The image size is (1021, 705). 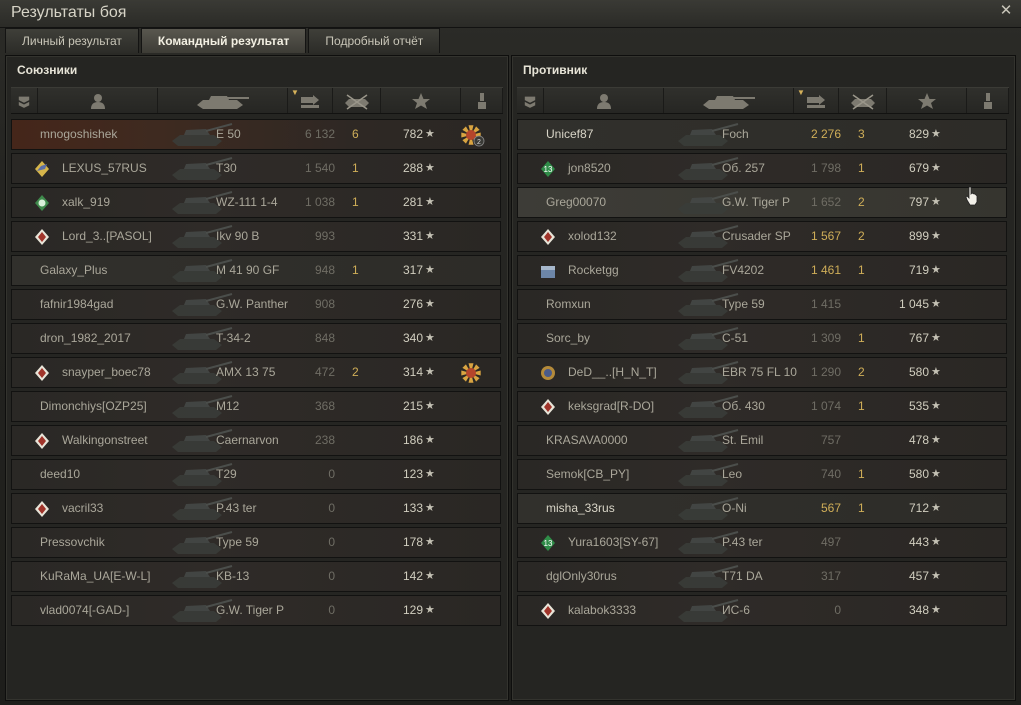 I want to click on allies-player-row: LEXUS_57RUS T30 1 540 1 288 ★, so click(x=256, y=168).